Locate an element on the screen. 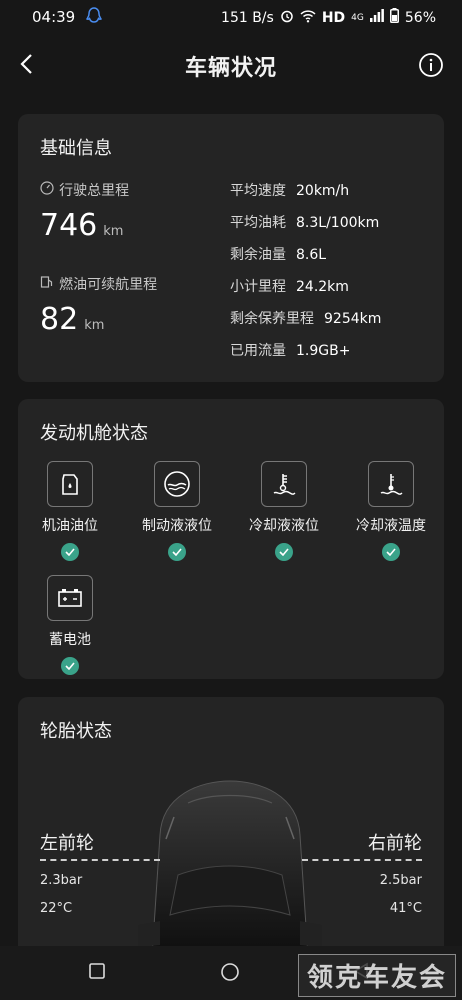 The width and height of the screenshot is (462, 1000). stat-avg-speed: 平均速度 20km/h is located at coordinates (289, 190).